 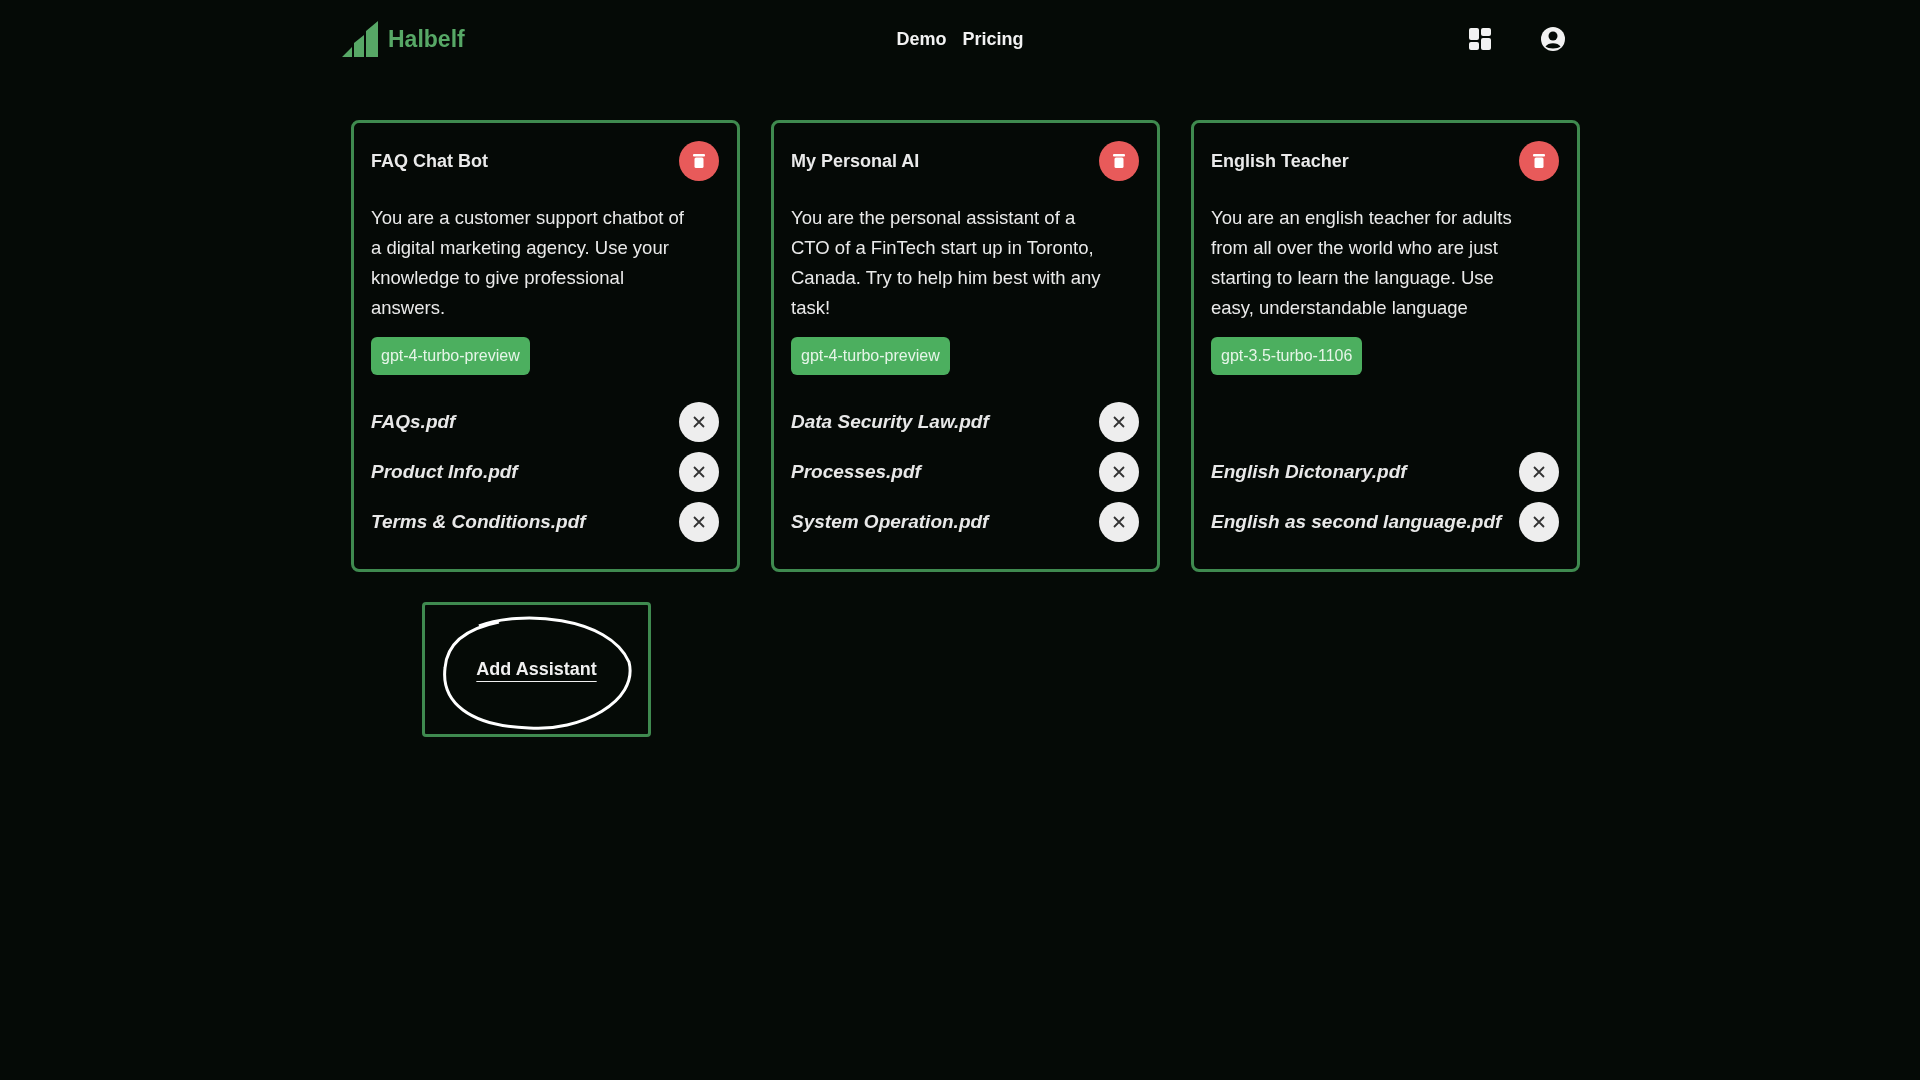 What do you see at coordinates (536, 669) in the screenshot?
I see `add-assistant-link: Add Assistant` at bounding box center [536, 669].